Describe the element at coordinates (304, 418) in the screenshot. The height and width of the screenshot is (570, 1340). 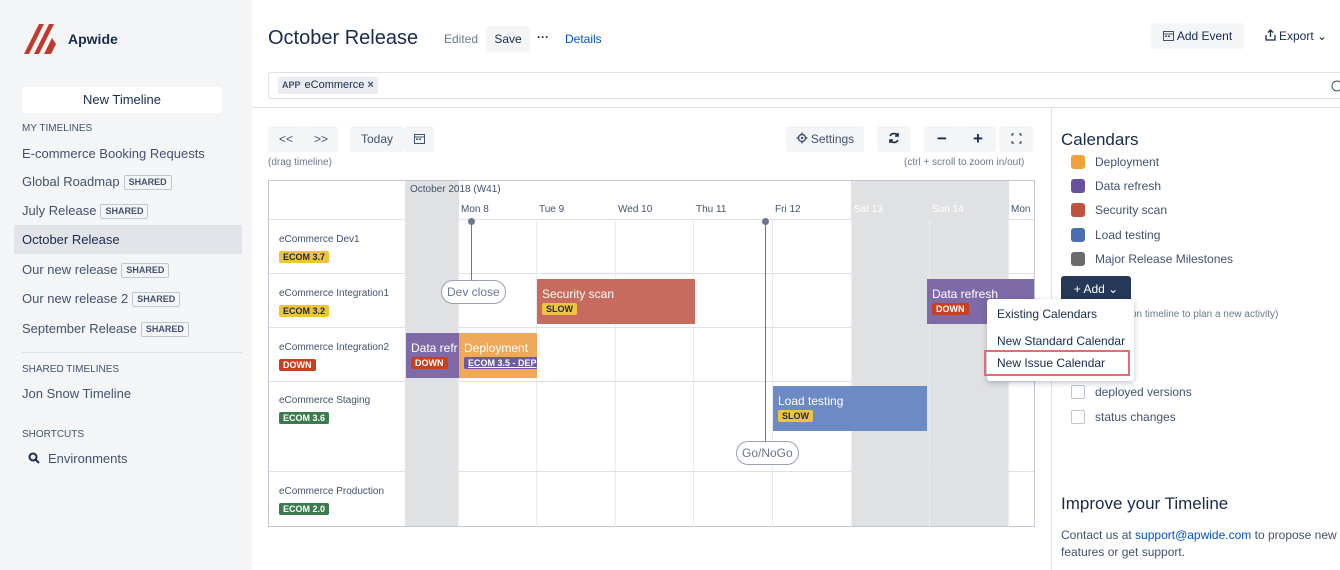
I see `version-badge: ECOM 3.6` at that location.